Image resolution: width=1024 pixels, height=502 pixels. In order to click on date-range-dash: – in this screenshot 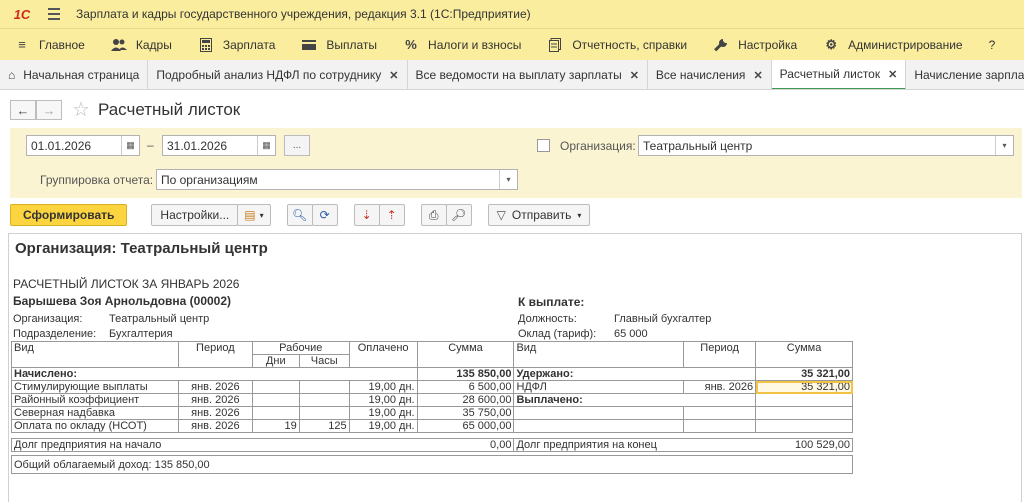, I will do `click(150, 145)`.